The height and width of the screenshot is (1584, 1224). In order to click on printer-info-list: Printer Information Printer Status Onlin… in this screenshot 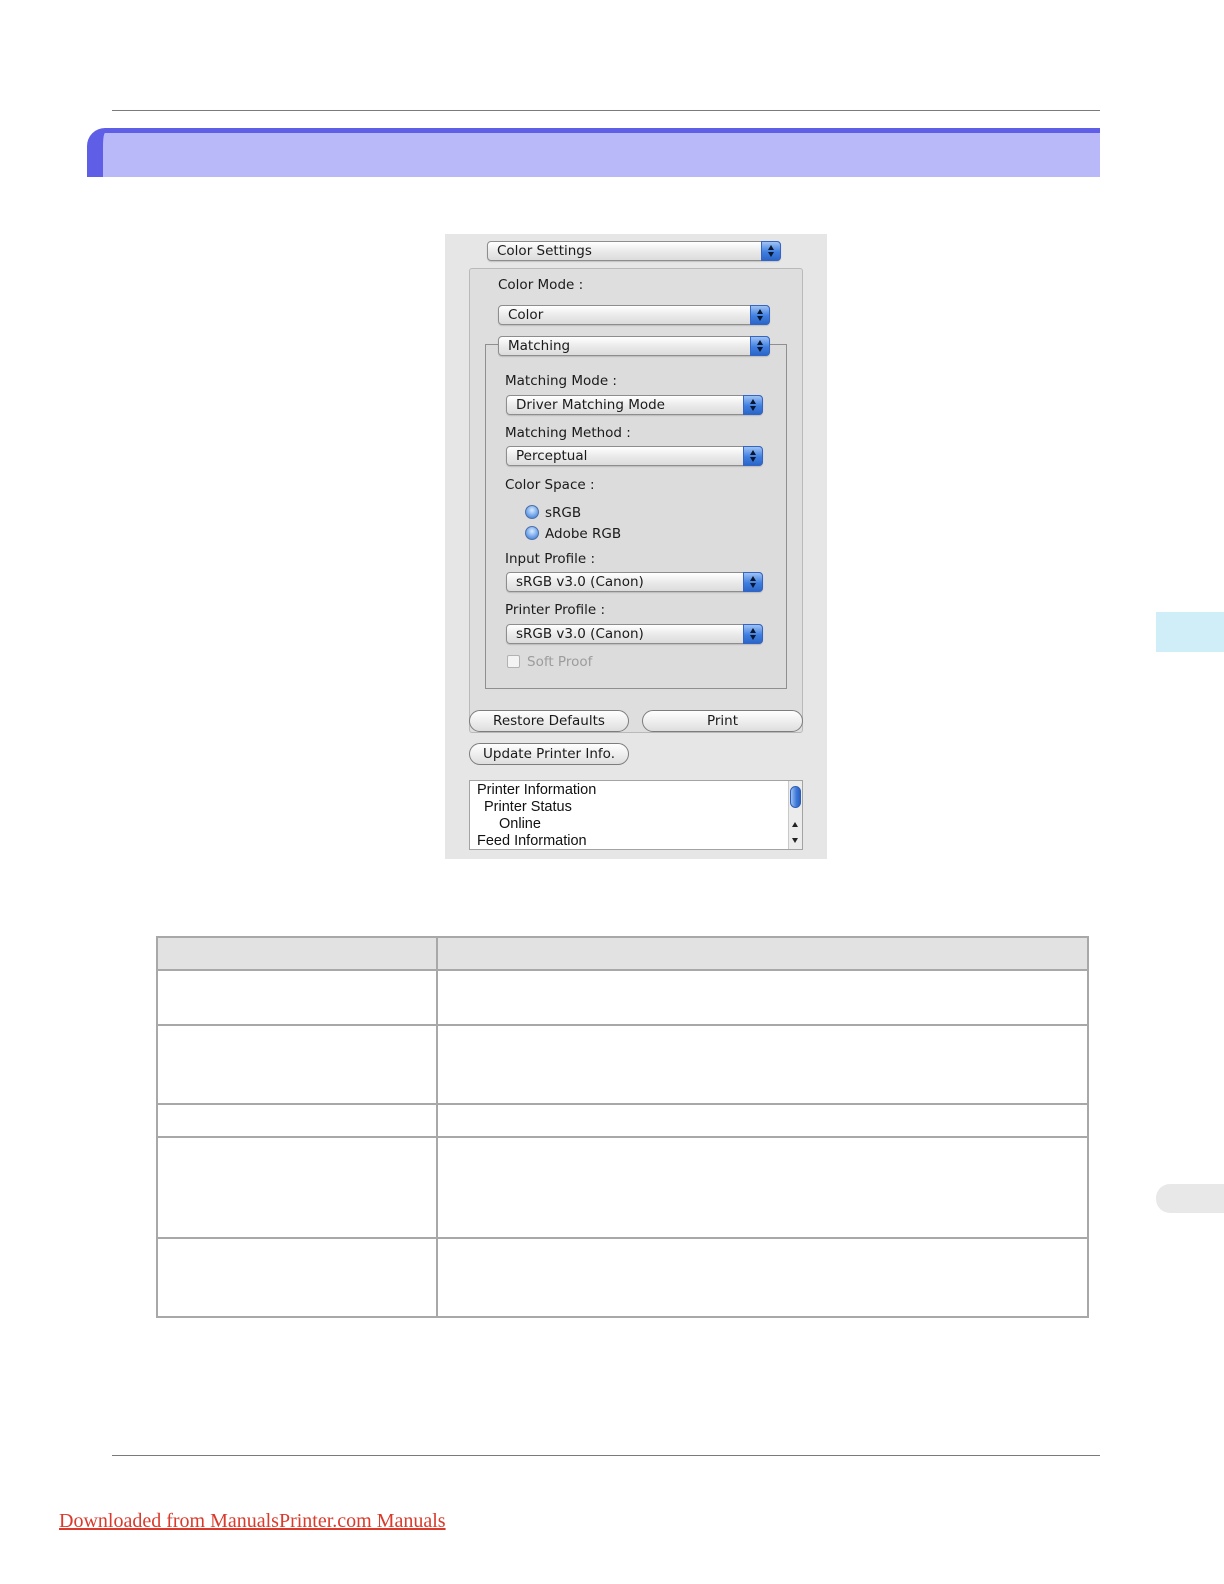, I will do `click(636, 815)`.